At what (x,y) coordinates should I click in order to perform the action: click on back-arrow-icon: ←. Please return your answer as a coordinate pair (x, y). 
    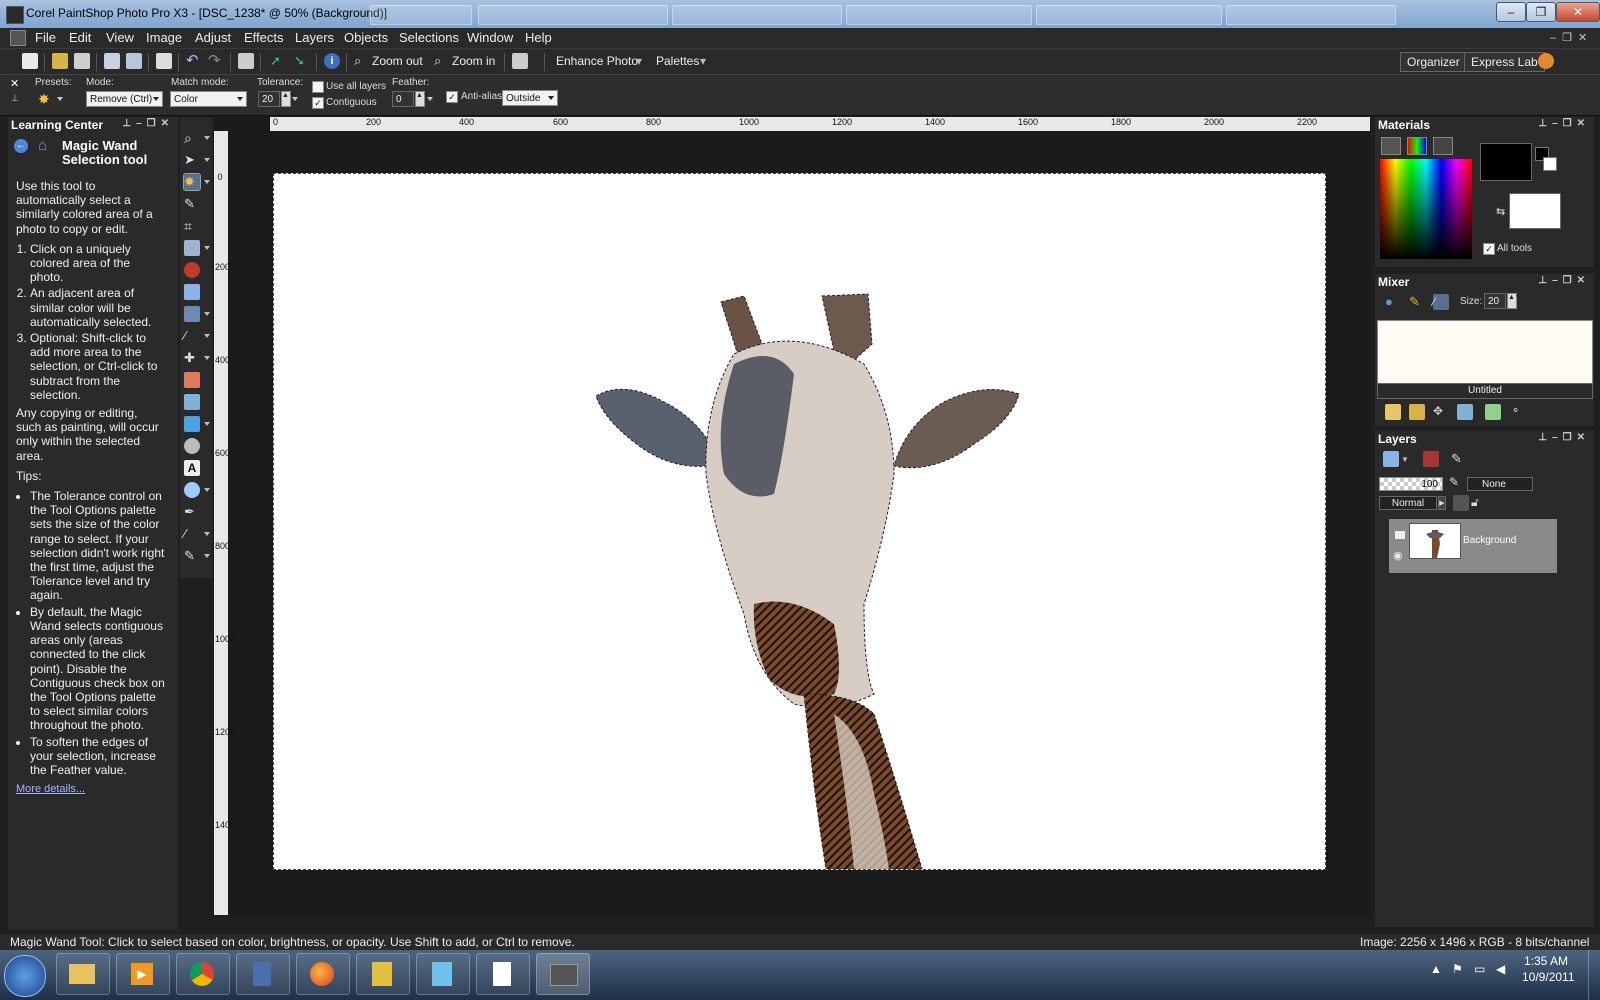
    Looking at the image, I should click on (21, 146).